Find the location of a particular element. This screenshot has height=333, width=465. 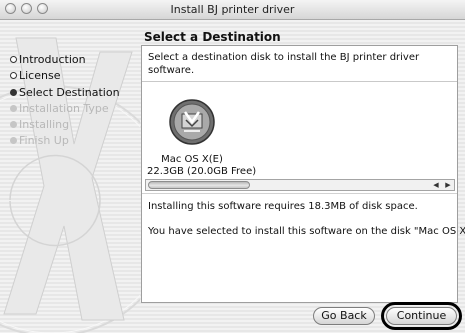

title-bar: Install BJ printer driver is located at coordinates (232, 10).